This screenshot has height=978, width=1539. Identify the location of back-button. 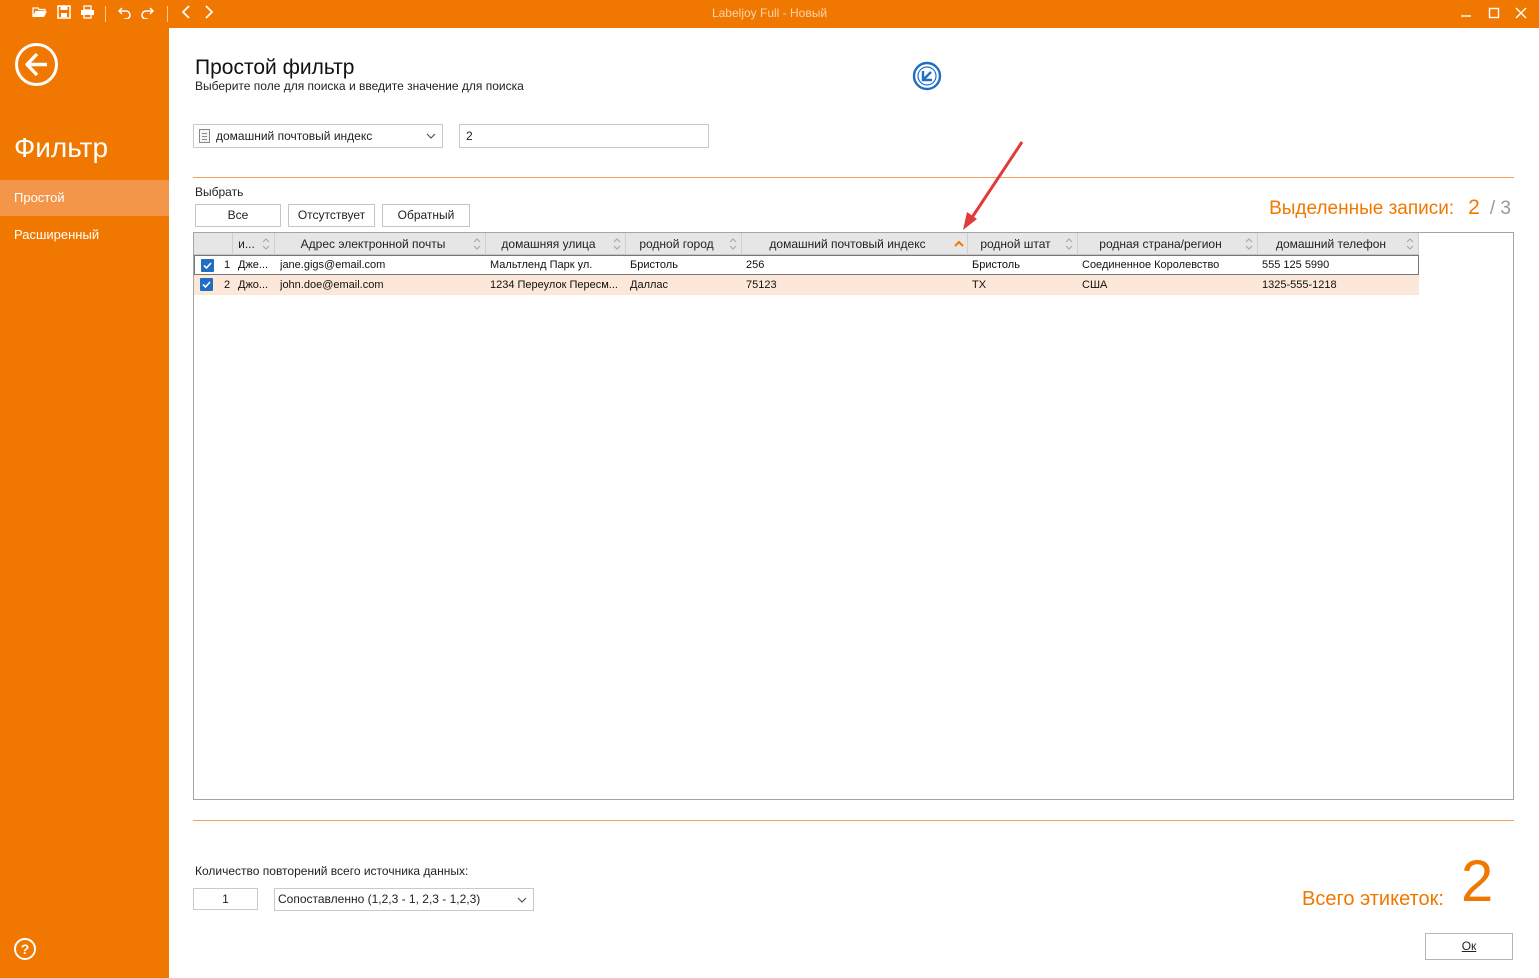
(36, 64).